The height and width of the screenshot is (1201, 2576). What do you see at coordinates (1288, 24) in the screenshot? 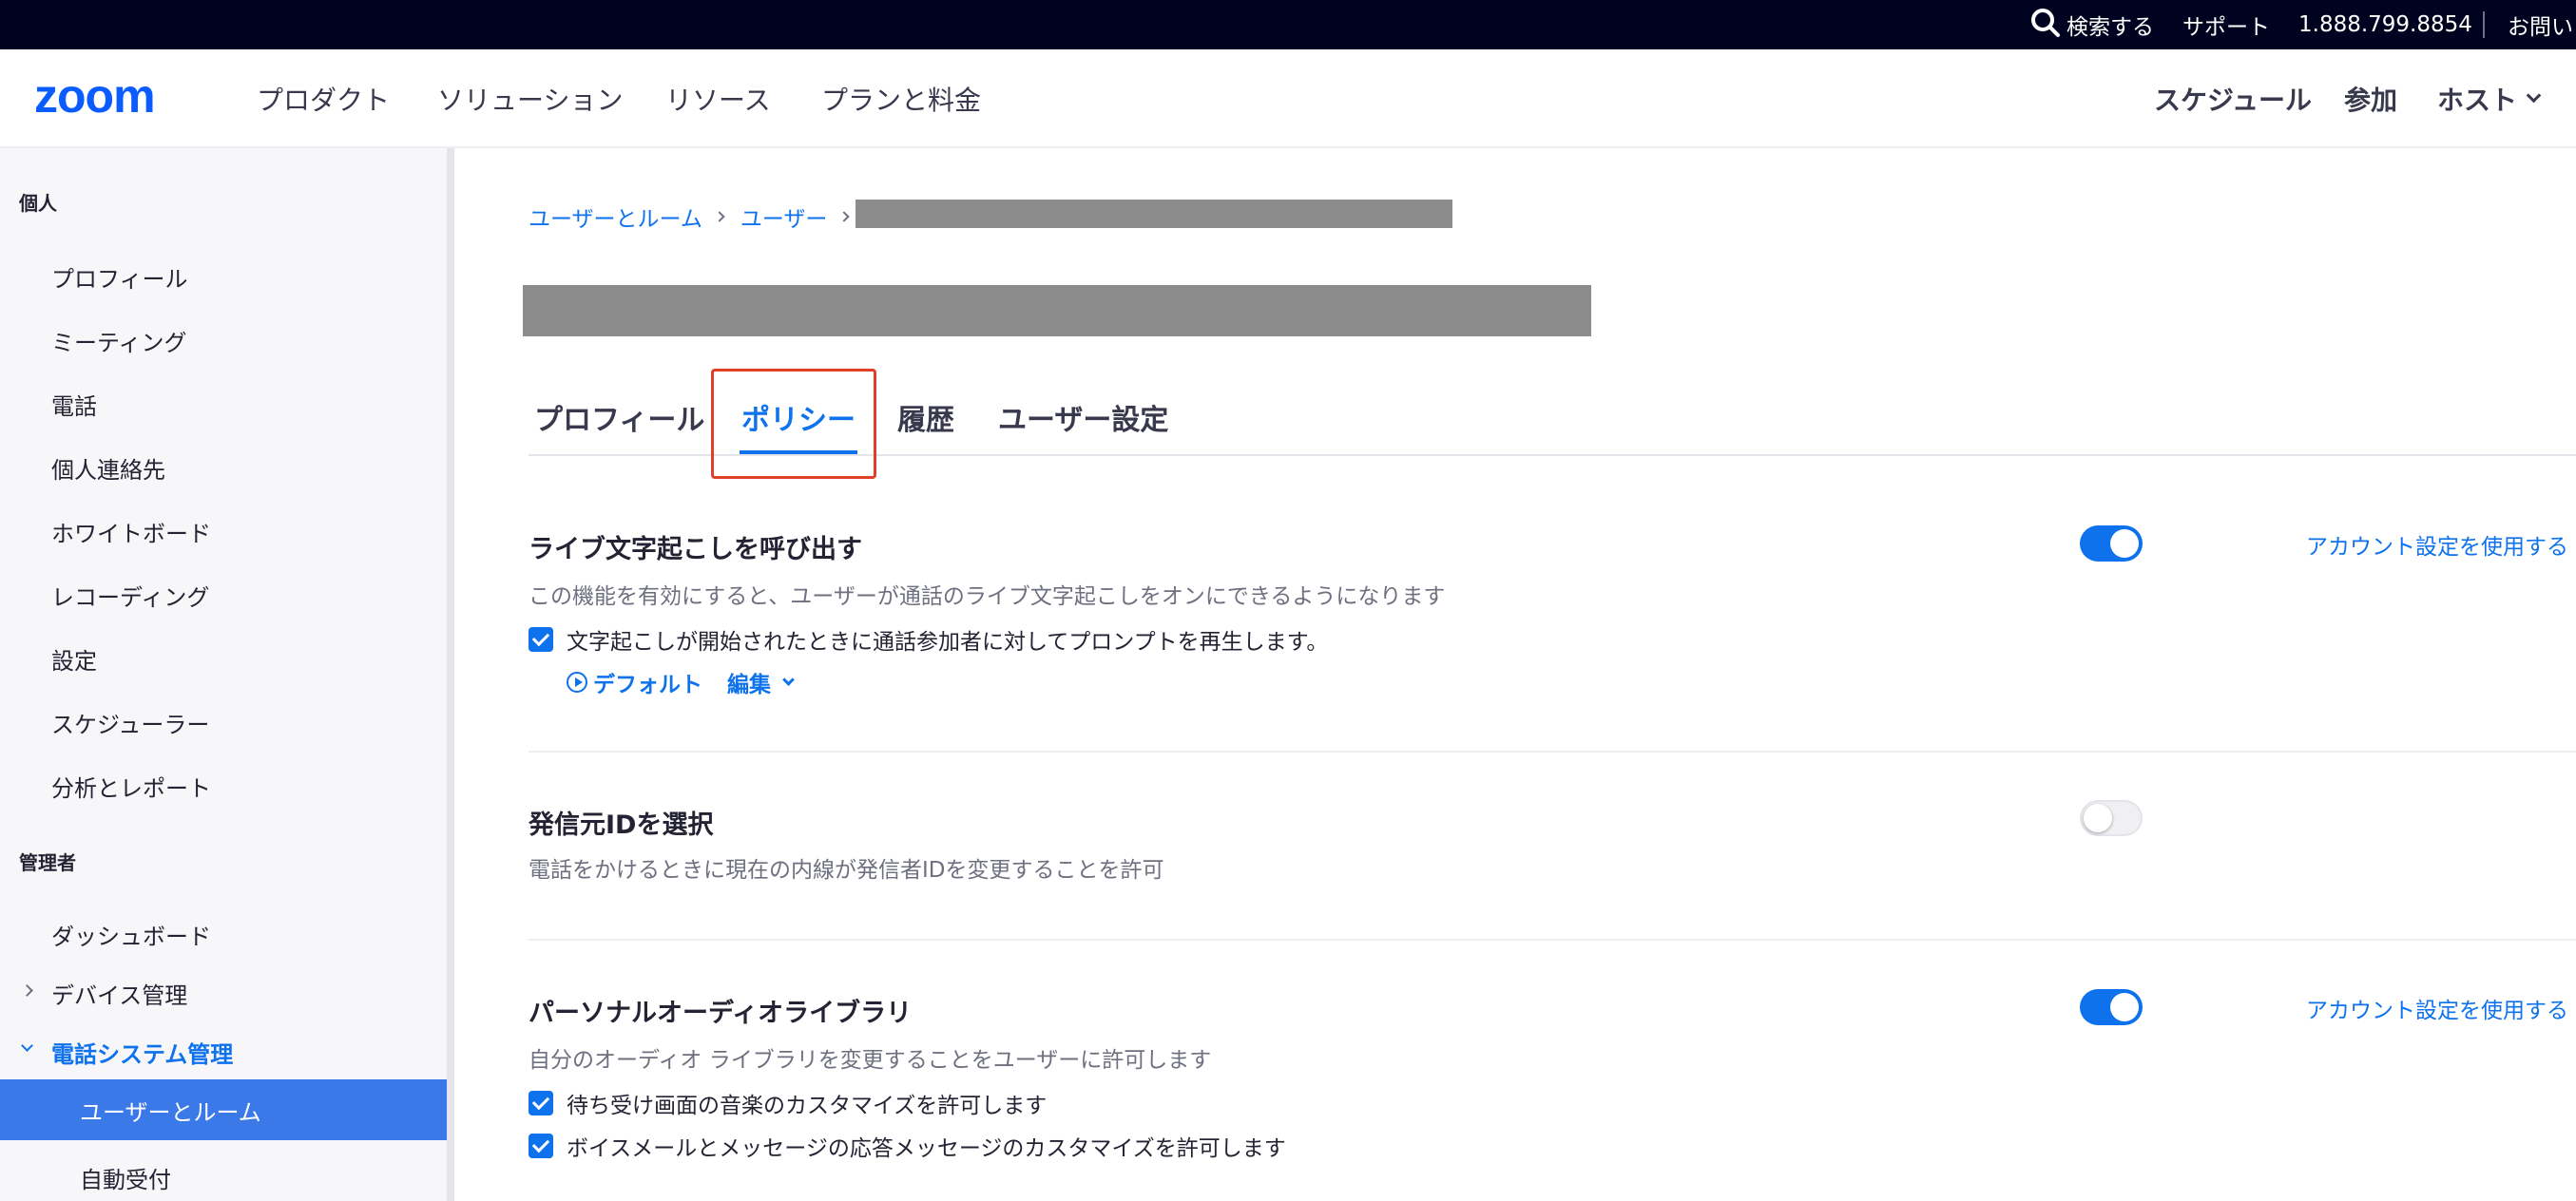
I see `utility-bar: 検索する サポート 1.888.799.8854 お問い` at bounding box center [1288, 24].